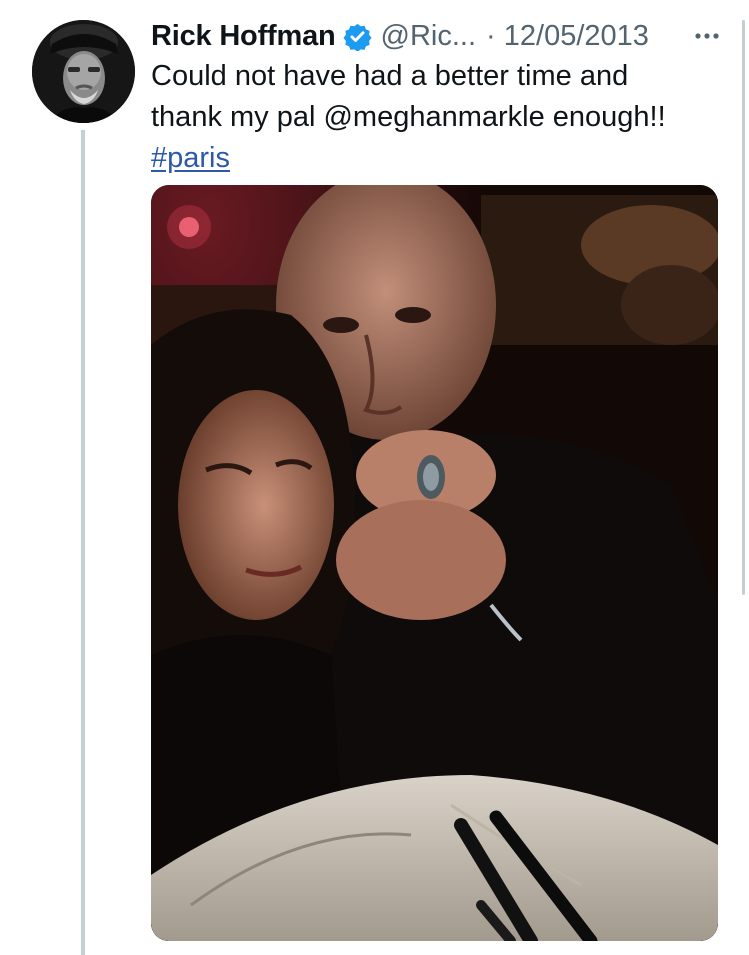 The height and width of the screenshot is (955, 749). Describe the element at coordinates (243, 36) in the screenshot. I see `author-name: Rick Hoffman` at that location.